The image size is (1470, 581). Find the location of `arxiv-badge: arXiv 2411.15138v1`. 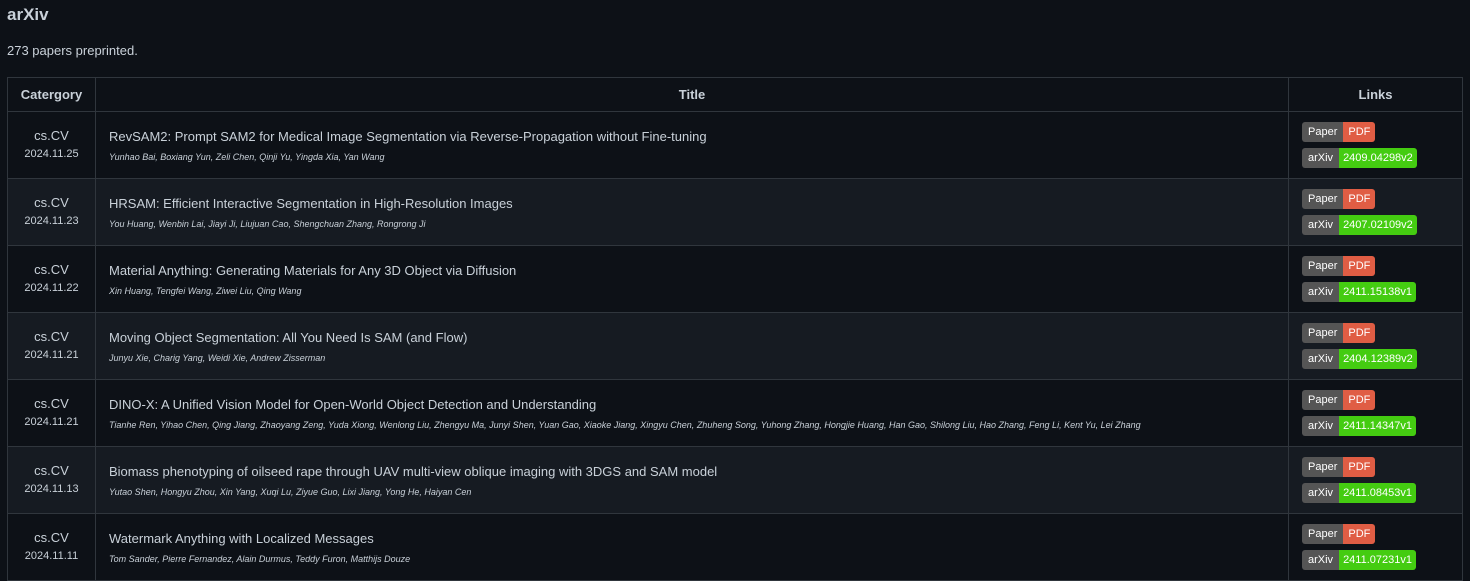

arxiv-badge: arXiv 2411.15138v1 is located at coordinates (1359, 292).